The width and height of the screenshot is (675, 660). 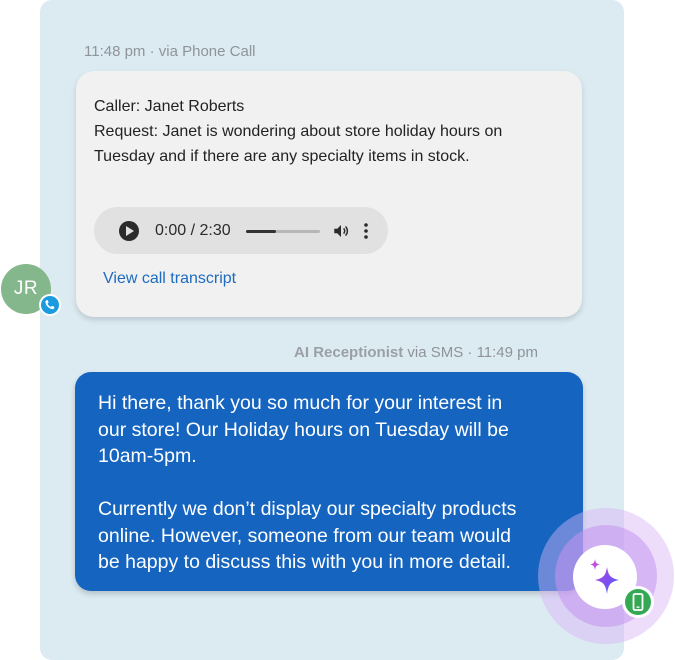 I want to click on sms-channel-badge, so click(x=638, y=602).